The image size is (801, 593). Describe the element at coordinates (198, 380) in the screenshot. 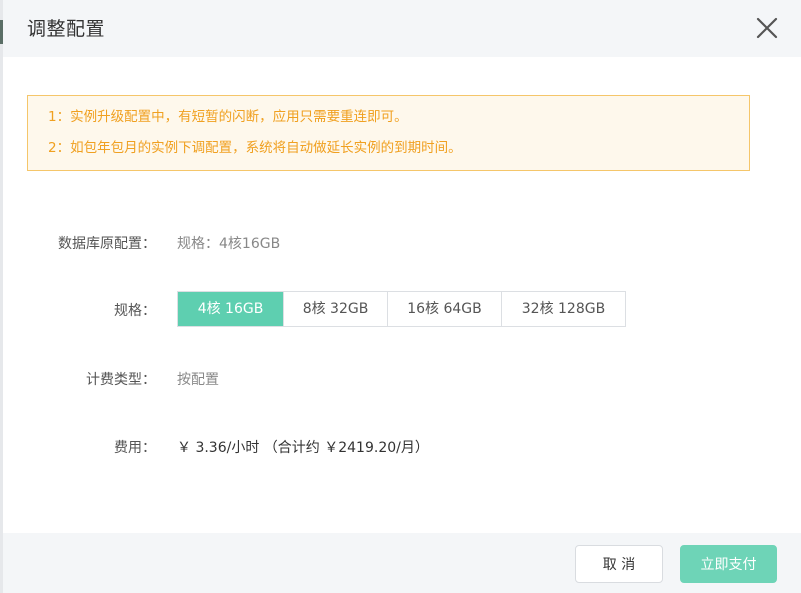

I see `billing-type-value: 按配置` at that location.